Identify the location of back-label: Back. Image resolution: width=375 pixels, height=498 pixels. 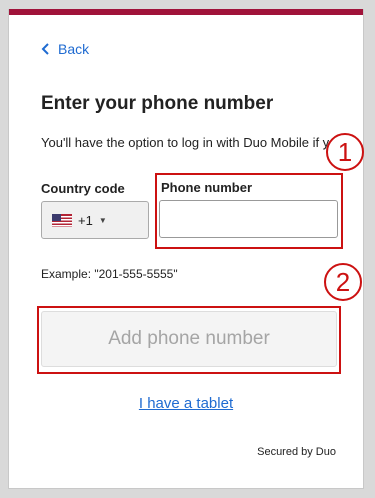
(74, 49).